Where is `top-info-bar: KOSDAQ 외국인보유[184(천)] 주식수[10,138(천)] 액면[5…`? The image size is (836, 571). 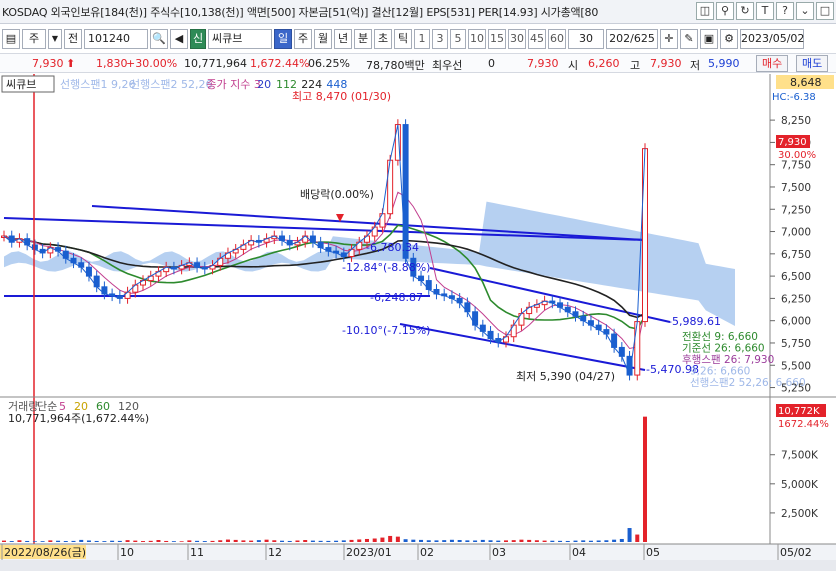
top-info-bar: KOSDAQ 외국인보유[184(천)] 주식수[10,138(천)] 액면[5… is located at coordinates (418, 12).